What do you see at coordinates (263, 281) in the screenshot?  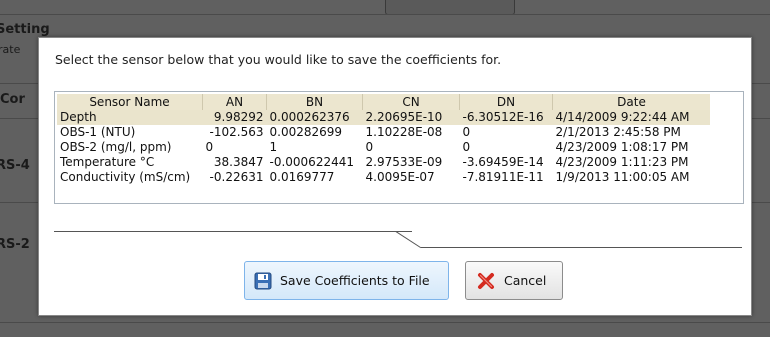 I see `floppy-disk-icon` at bounding box center [263, 281].